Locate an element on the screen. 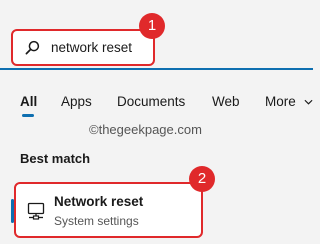  best-match-result: Network reset System settings is located at coordinates (108, 210).